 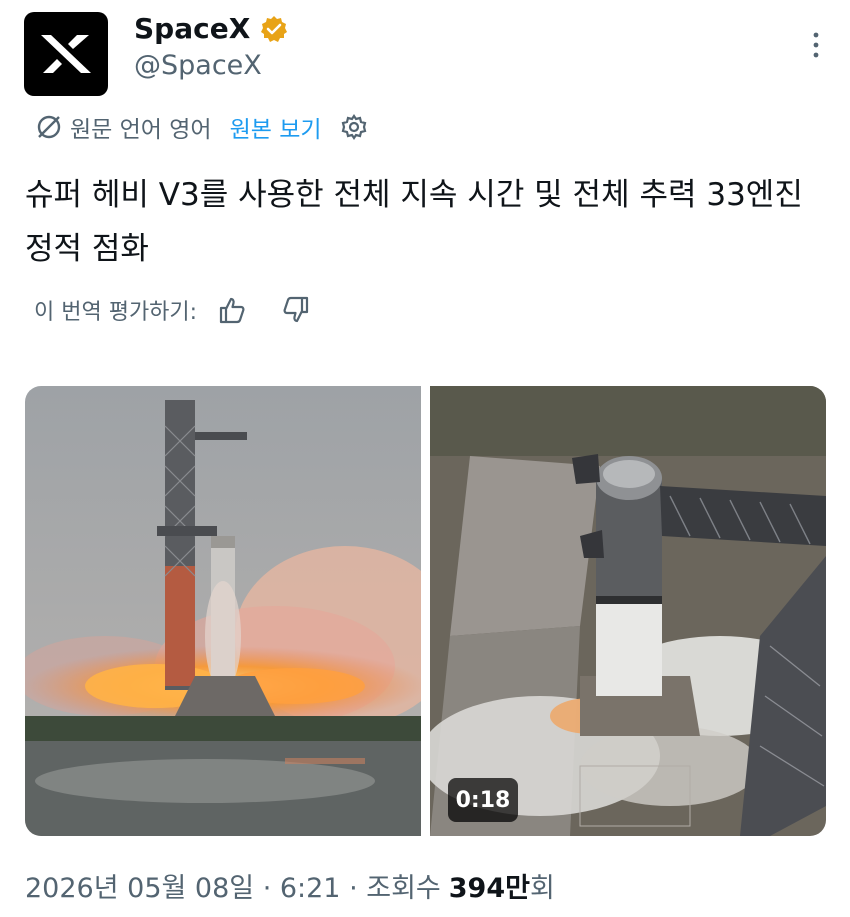 I want to click on spacex-logo-icon, so click(x=66, y=54).